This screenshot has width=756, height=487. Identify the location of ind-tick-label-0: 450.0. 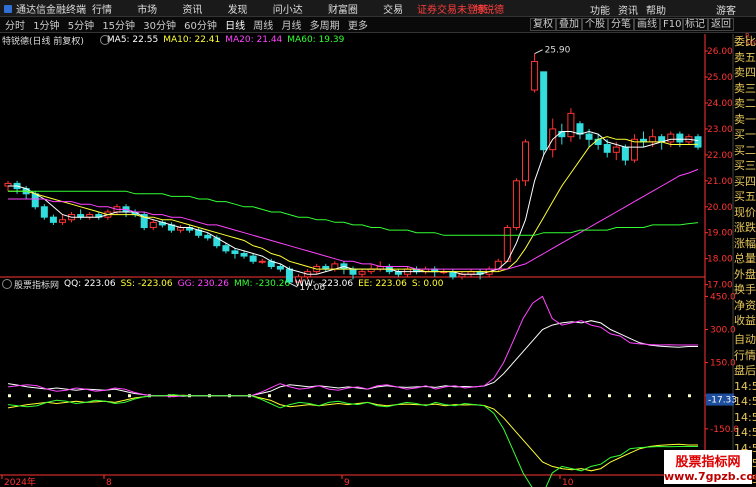
(723, 297).